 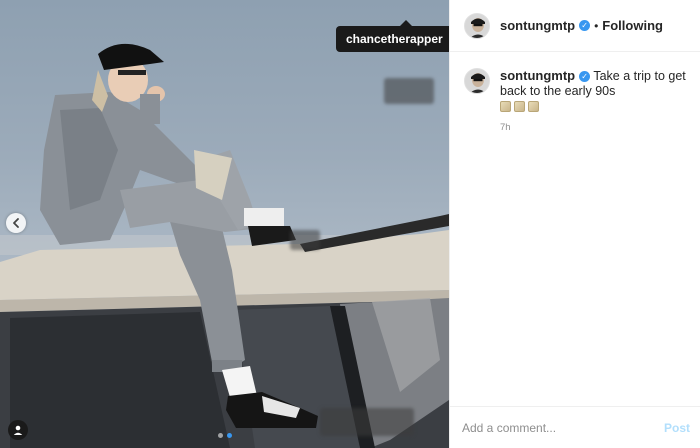 What do you see at coordinates (537, 75) in the screenshot?
I see `caption-username: sontungmtp` at bounding box center [537, 75].